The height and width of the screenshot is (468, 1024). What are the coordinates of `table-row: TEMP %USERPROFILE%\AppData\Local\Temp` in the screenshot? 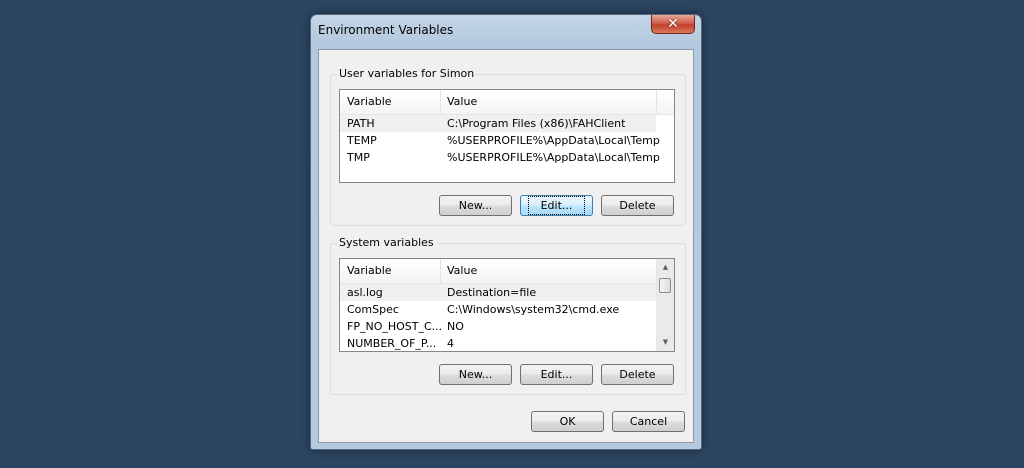 It's located at (507, 140).